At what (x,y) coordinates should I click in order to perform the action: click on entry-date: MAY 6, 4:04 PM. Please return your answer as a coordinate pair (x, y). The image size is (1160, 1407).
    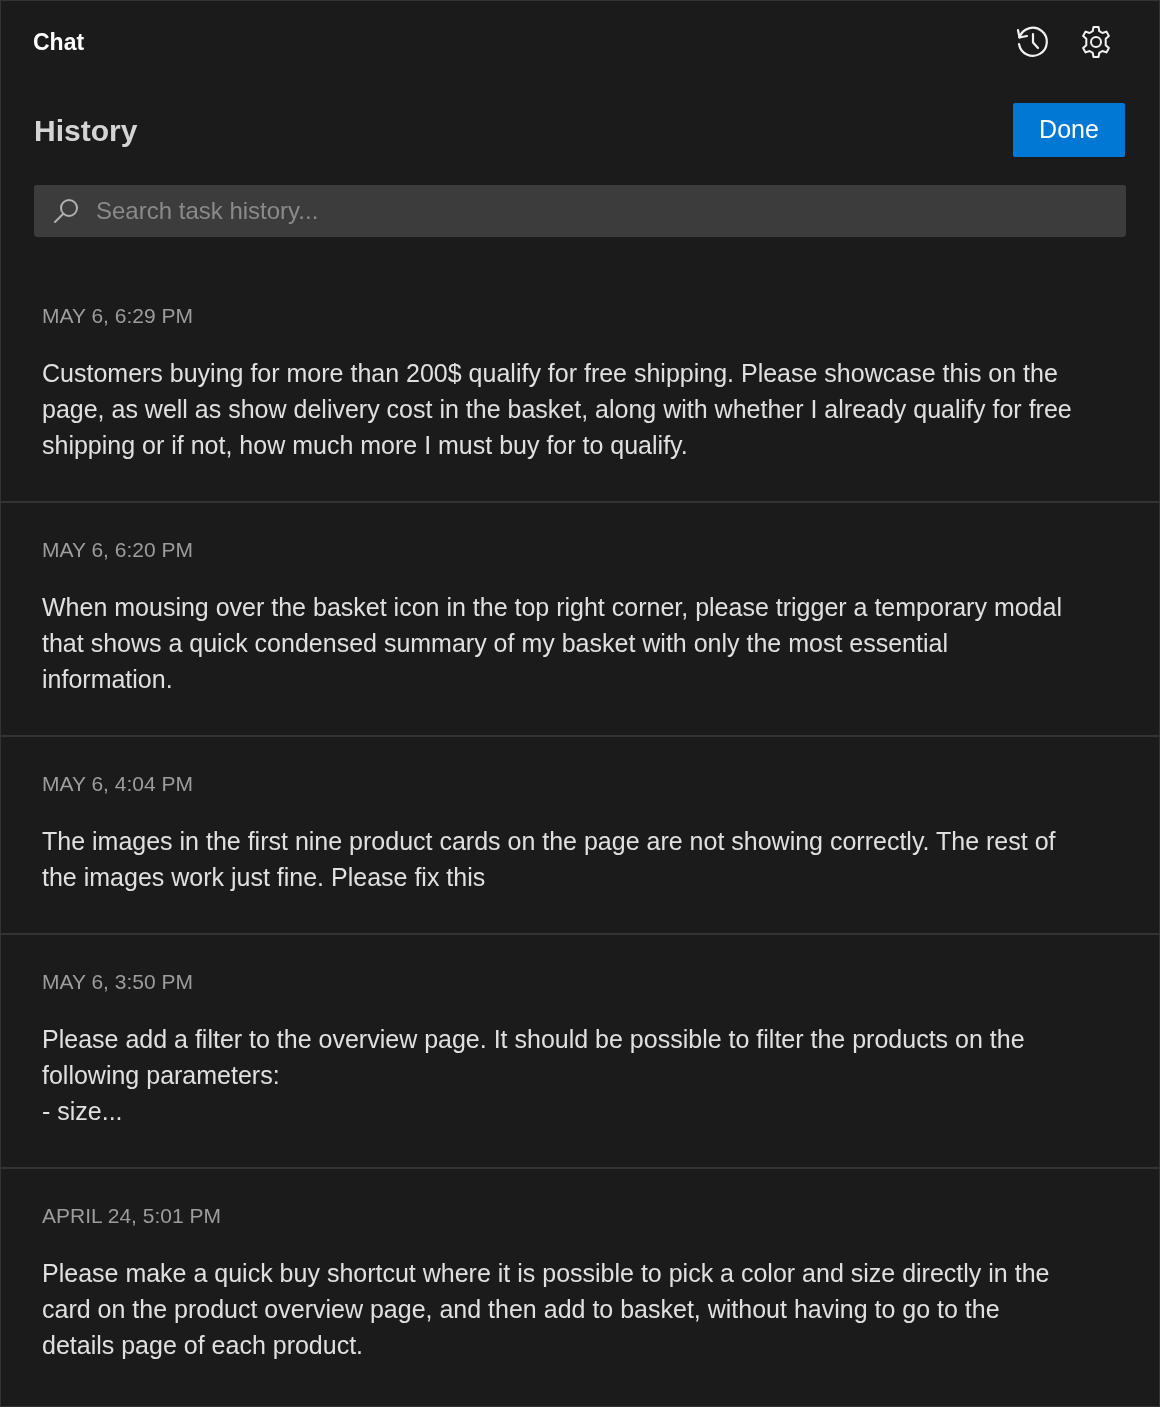
    Looking at the image, I should click on (117, 784).